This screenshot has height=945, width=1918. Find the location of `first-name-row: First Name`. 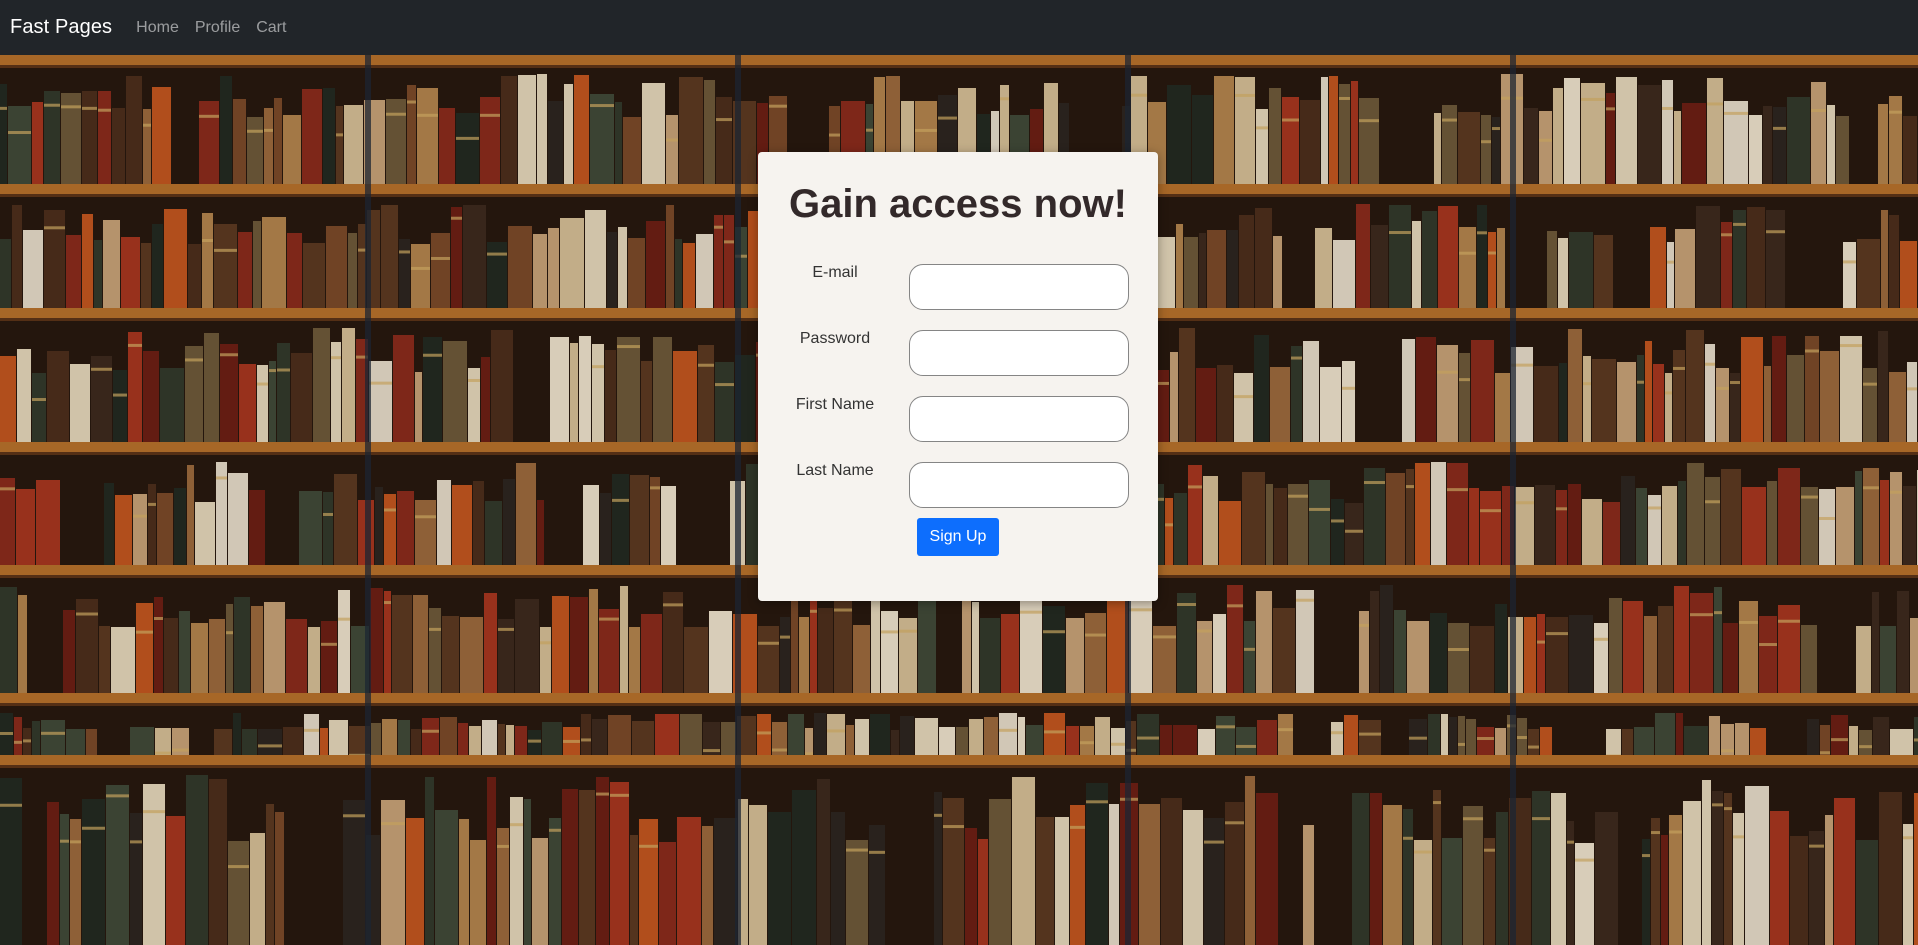

first-name-row: First Name is located at coordinates (958, 420).